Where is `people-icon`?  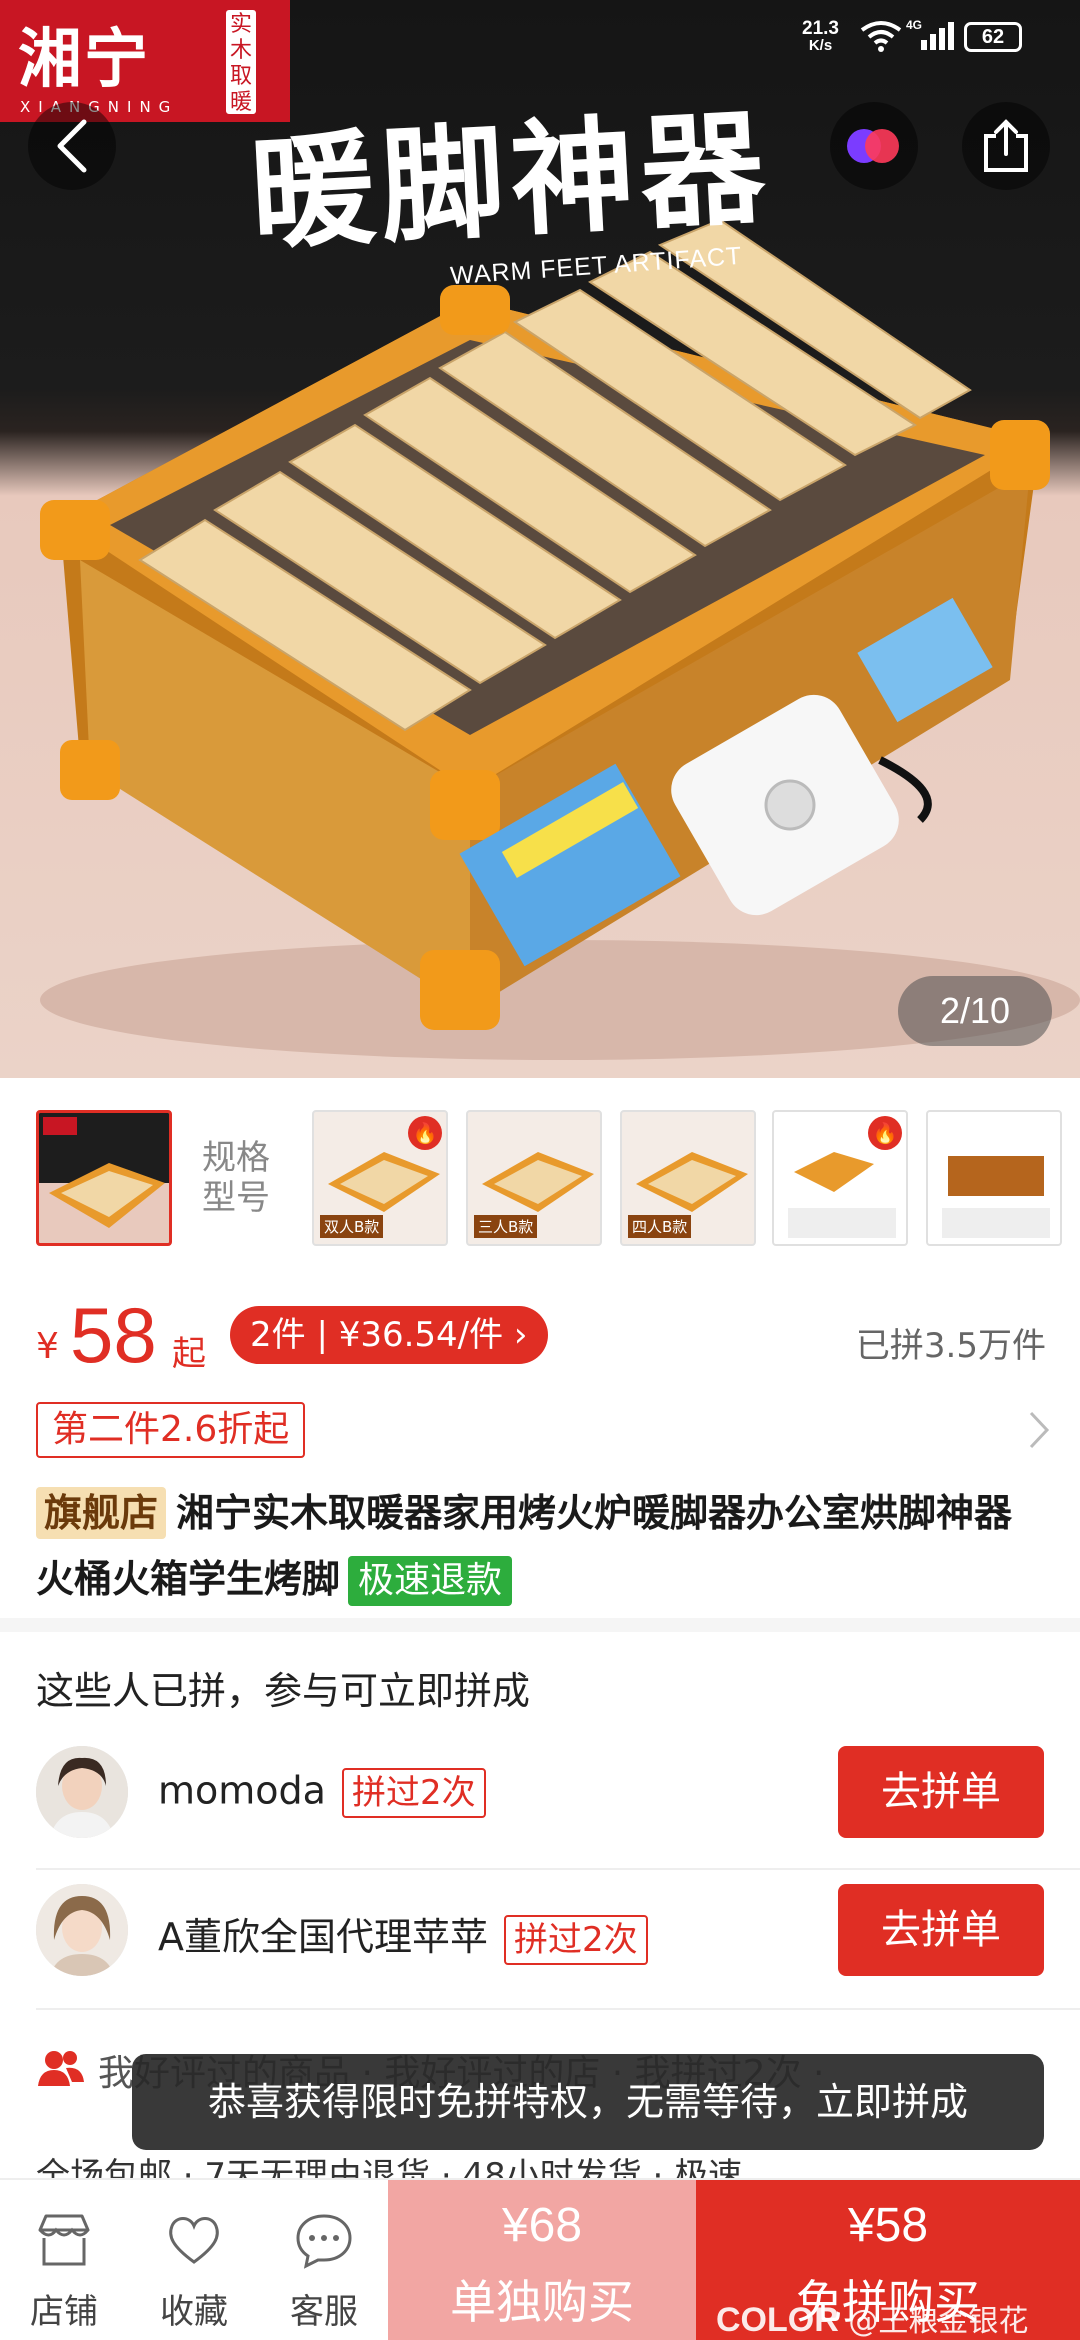 people-icon is located at coordinates (61, 2068).